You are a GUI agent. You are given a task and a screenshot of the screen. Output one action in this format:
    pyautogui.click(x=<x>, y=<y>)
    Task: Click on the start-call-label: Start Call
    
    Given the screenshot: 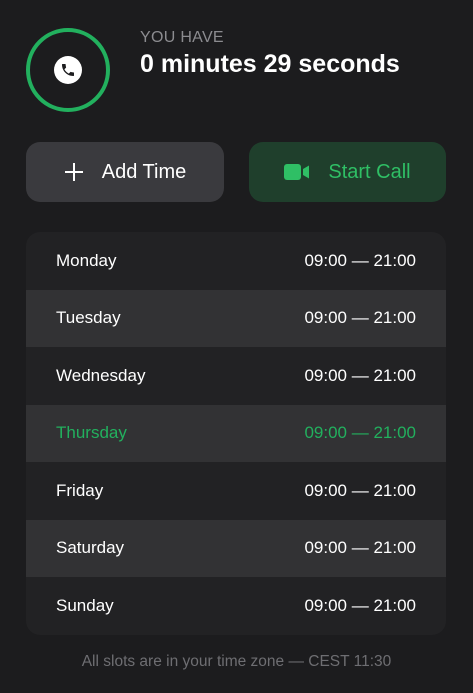 What is the action you would take?
    pyautogui.click(x=369, y=171)
    